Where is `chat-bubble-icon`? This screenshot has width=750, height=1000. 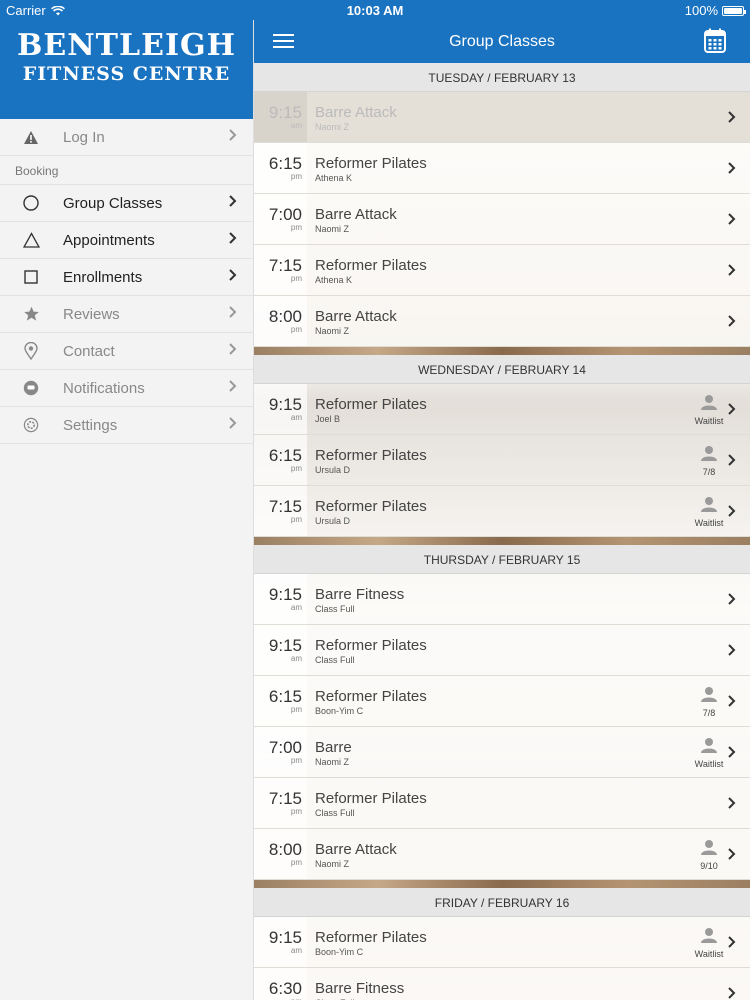
chat-bubble-icon is located at coordinates (31, 388).